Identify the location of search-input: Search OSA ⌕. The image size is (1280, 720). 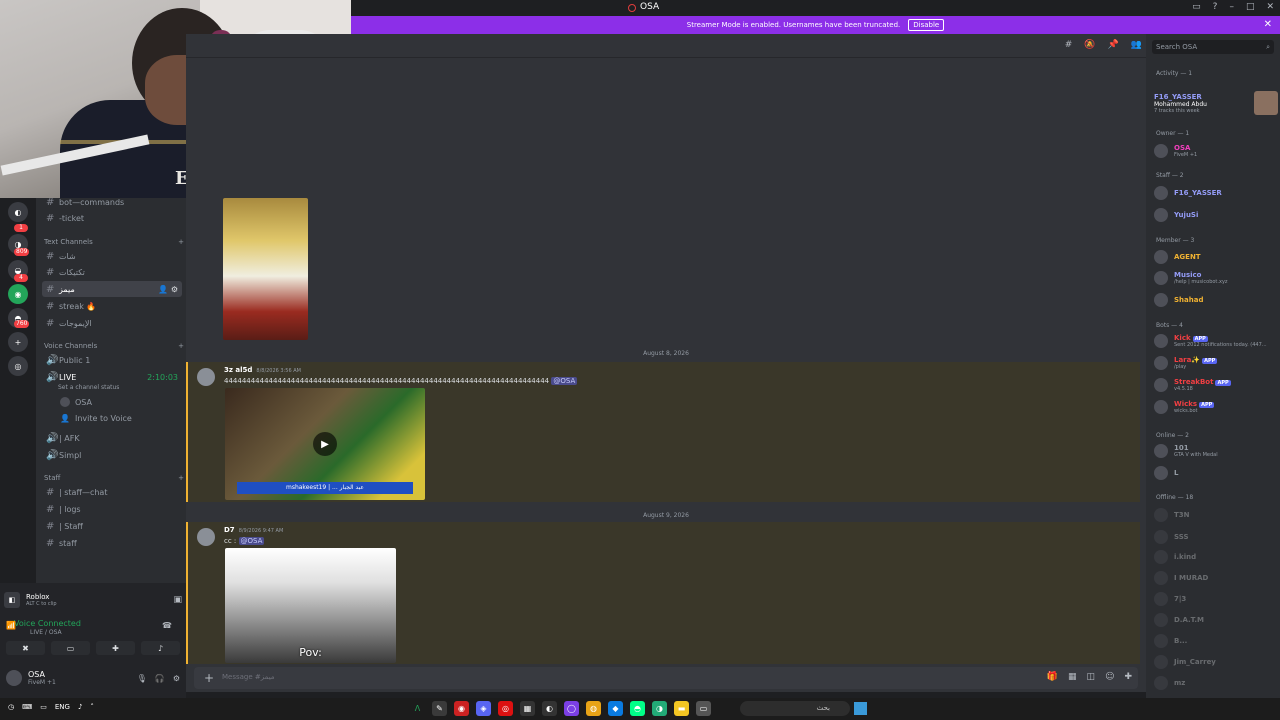
(1213, 47).